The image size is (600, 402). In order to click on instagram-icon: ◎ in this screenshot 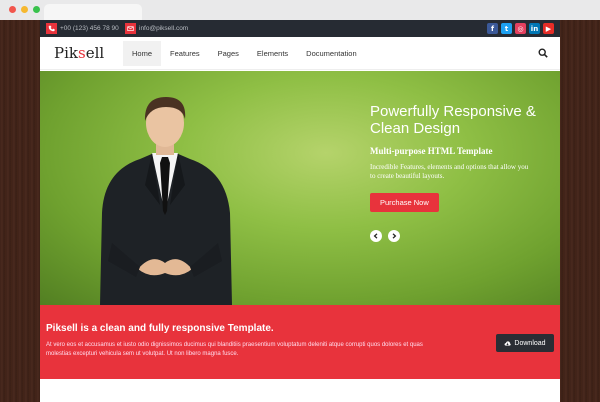, I will do `click(520, 28)`.